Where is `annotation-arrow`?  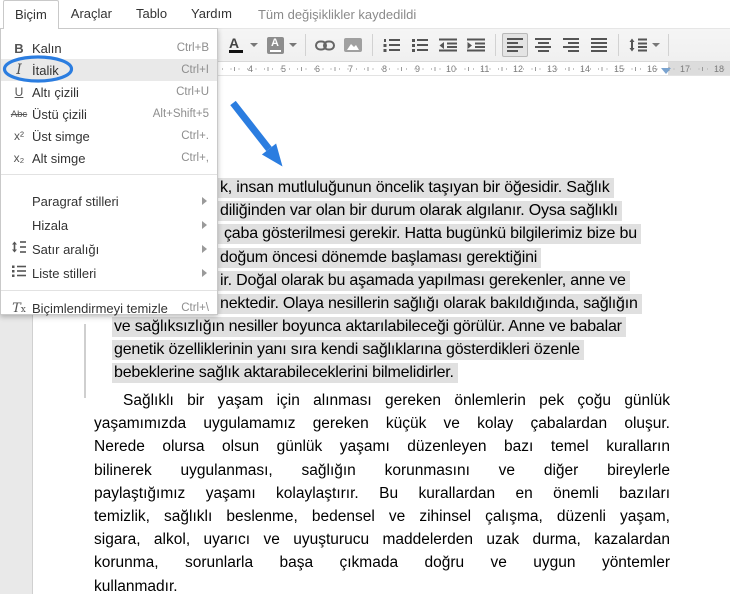
annotation-arrow is located at coordinates (256, 133).